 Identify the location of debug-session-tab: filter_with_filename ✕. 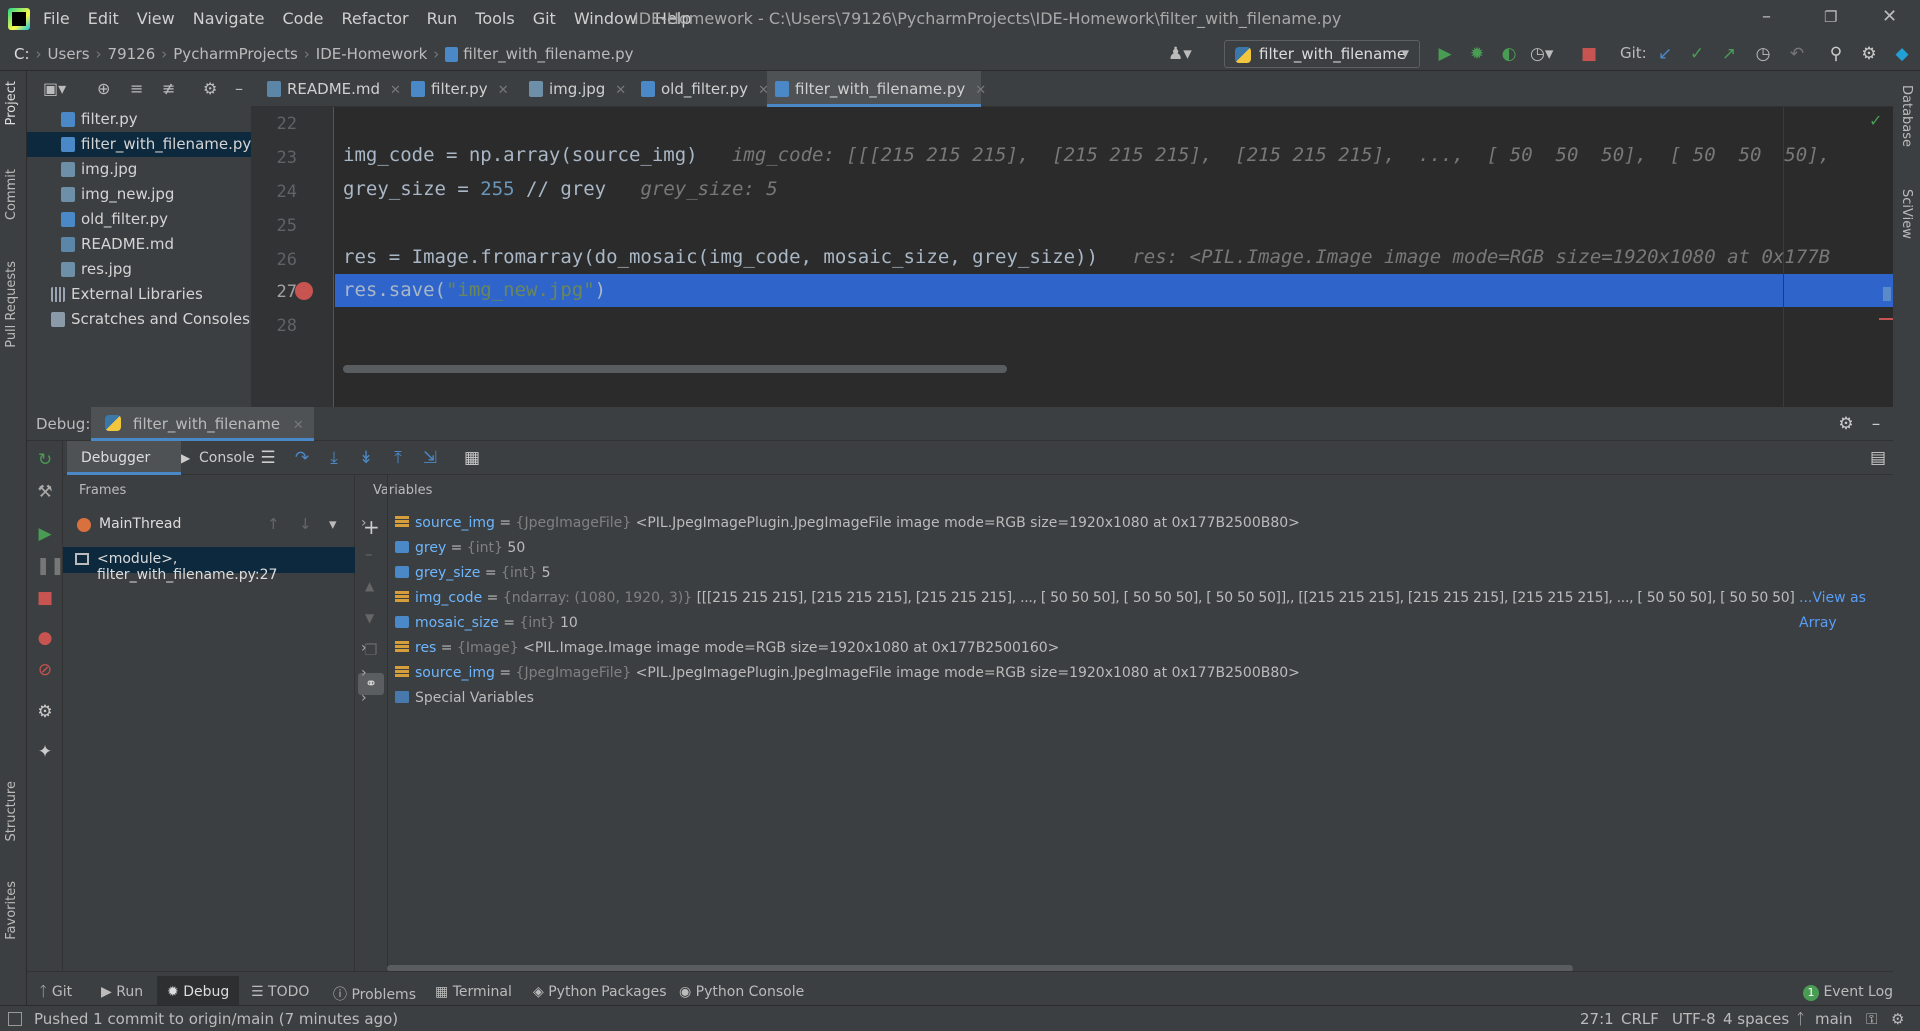
(202, 424).